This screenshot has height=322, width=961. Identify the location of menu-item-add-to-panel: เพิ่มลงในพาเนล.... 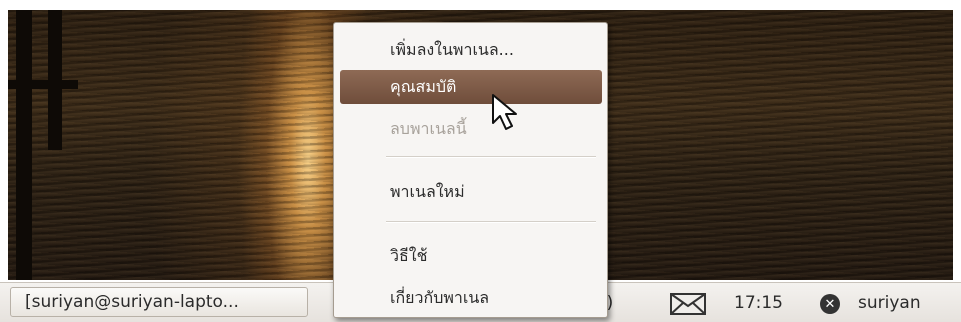
(471, 50).